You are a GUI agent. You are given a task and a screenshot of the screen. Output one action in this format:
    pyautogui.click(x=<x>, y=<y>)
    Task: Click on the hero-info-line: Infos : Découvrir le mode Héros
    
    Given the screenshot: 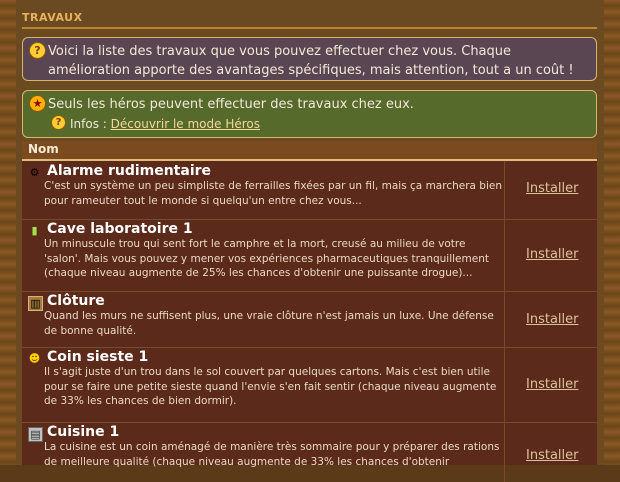 What is the action you would take?
    pyautogui.click(x=165, y=124)
    